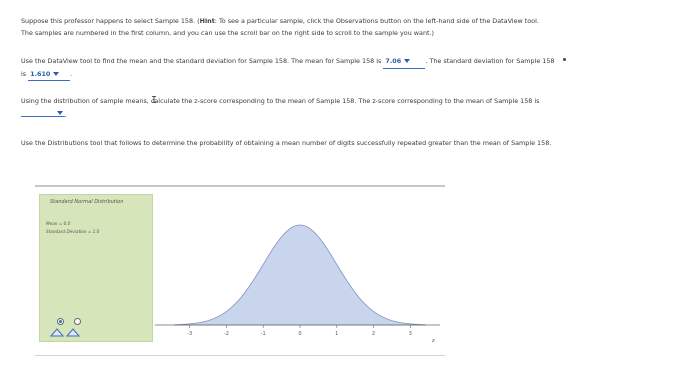  What do you see at coordinates (71, 73) in the screenshot?
I see `p2-text-c: .` at bounding box center [71, 73].